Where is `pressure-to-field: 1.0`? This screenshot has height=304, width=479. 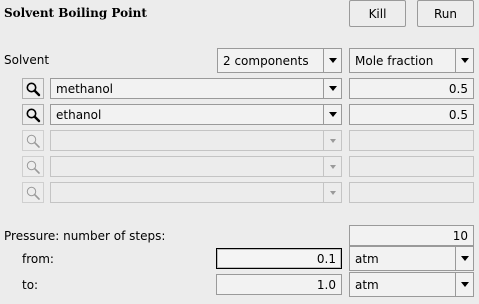 pressure-to-field: 1.0 is located at coordinates (279, 284).